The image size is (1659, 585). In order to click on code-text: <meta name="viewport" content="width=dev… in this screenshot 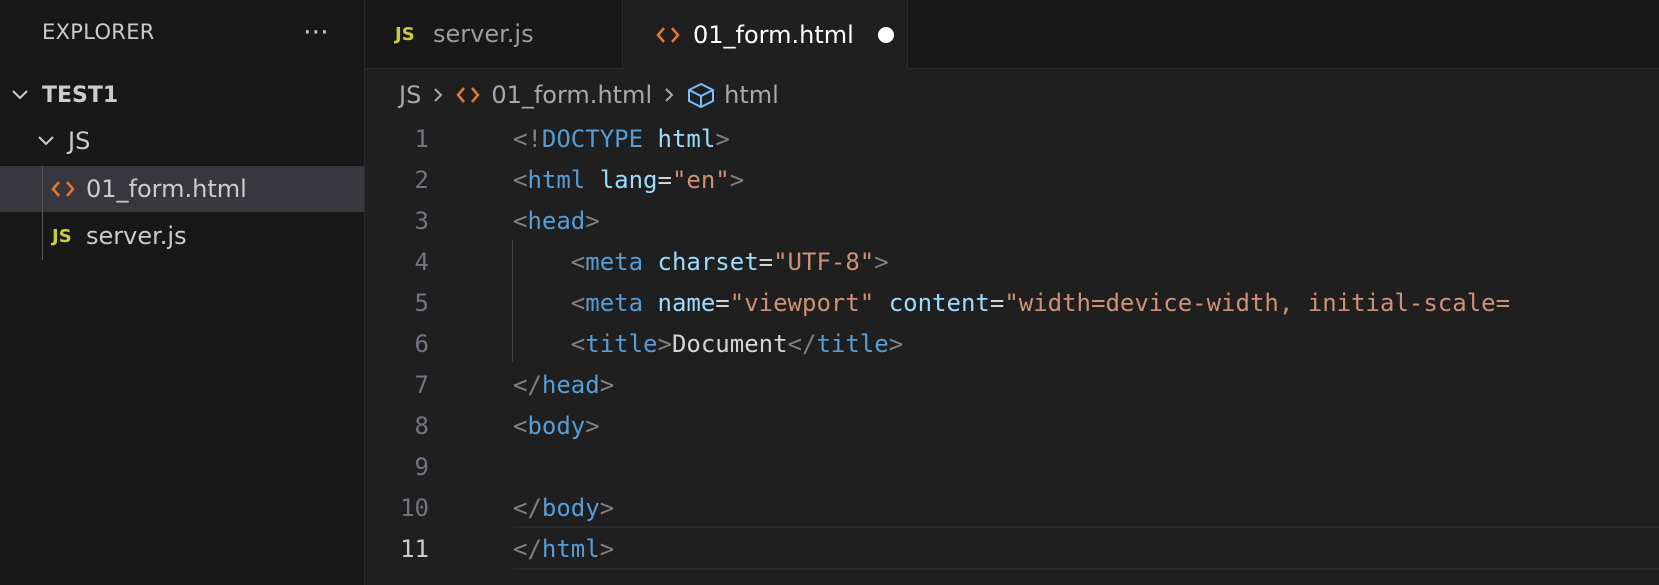, I will do `click(1012, 302)`.